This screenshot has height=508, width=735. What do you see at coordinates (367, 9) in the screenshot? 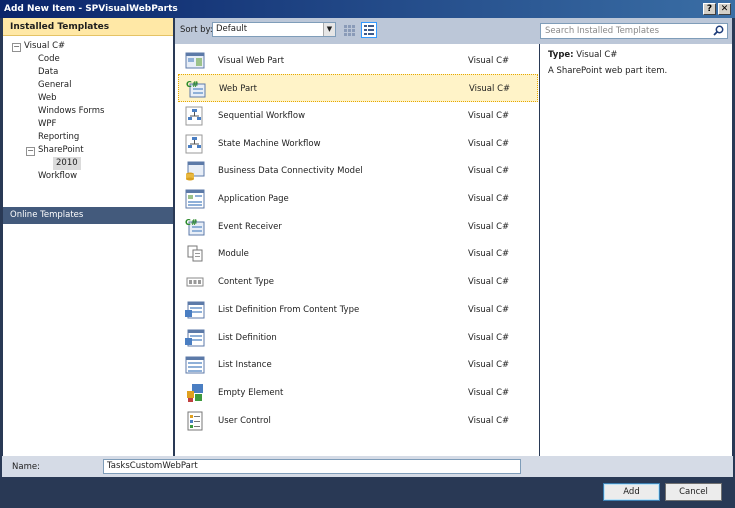
I see `window-title: Add New Item - SPVisualWebParts` at bounding box center [367, 9].